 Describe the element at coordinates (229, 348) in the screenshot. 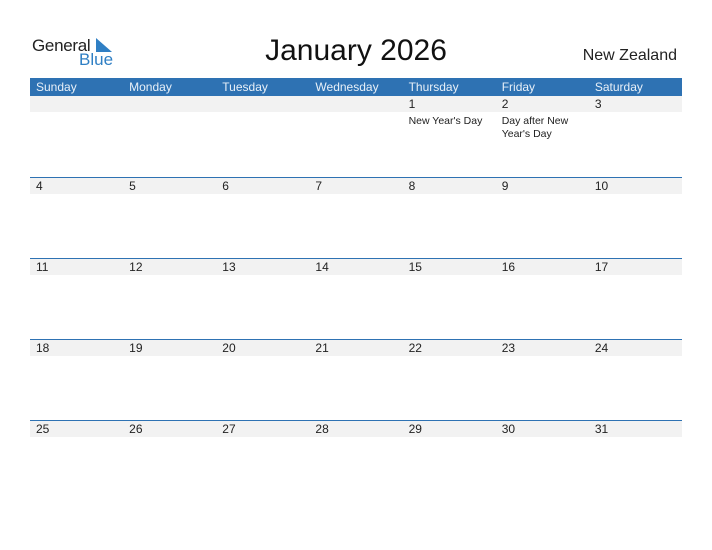

I see `day-number: 20` at that location.